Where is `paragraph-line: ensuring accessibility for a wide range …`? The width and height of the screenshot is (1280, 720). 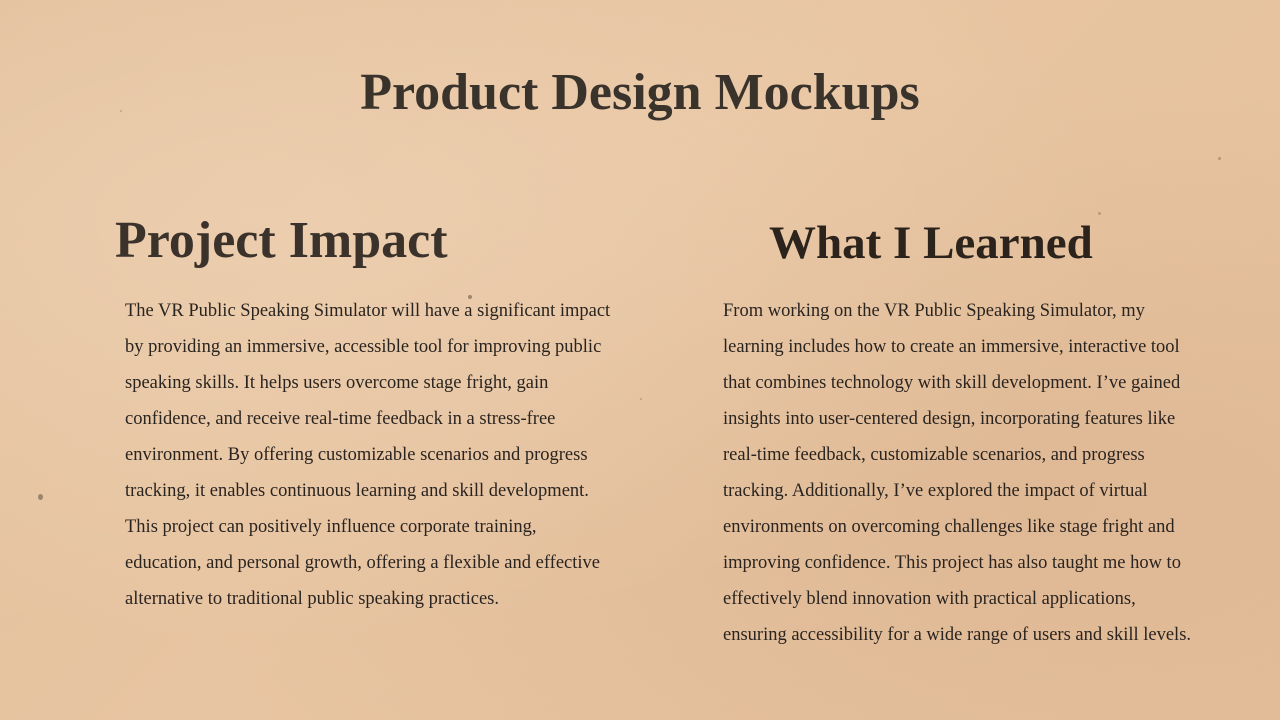
paragraph-line: ensuring accessibility for a wide range … is located at coordinates (957, 635).